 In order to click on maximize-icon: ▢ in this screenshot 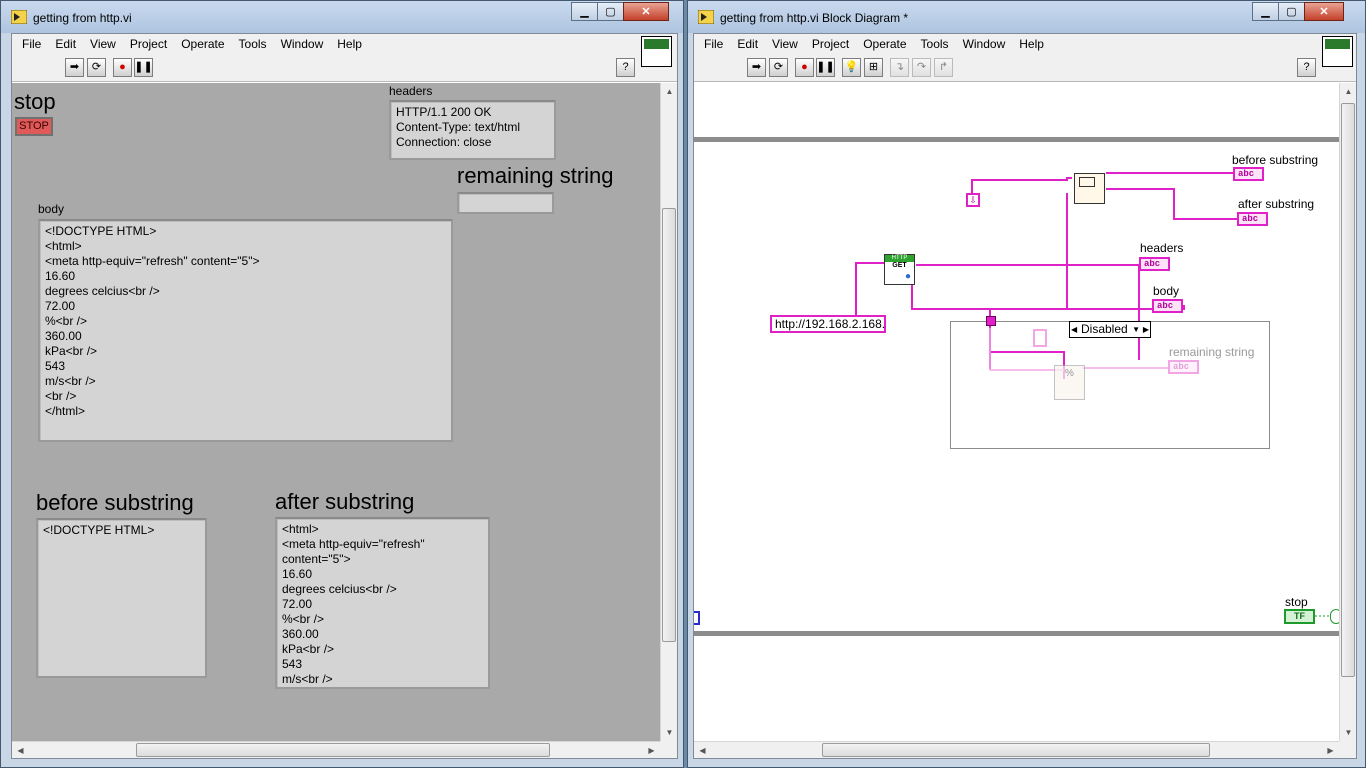, I will do `click(1291, 12)`.